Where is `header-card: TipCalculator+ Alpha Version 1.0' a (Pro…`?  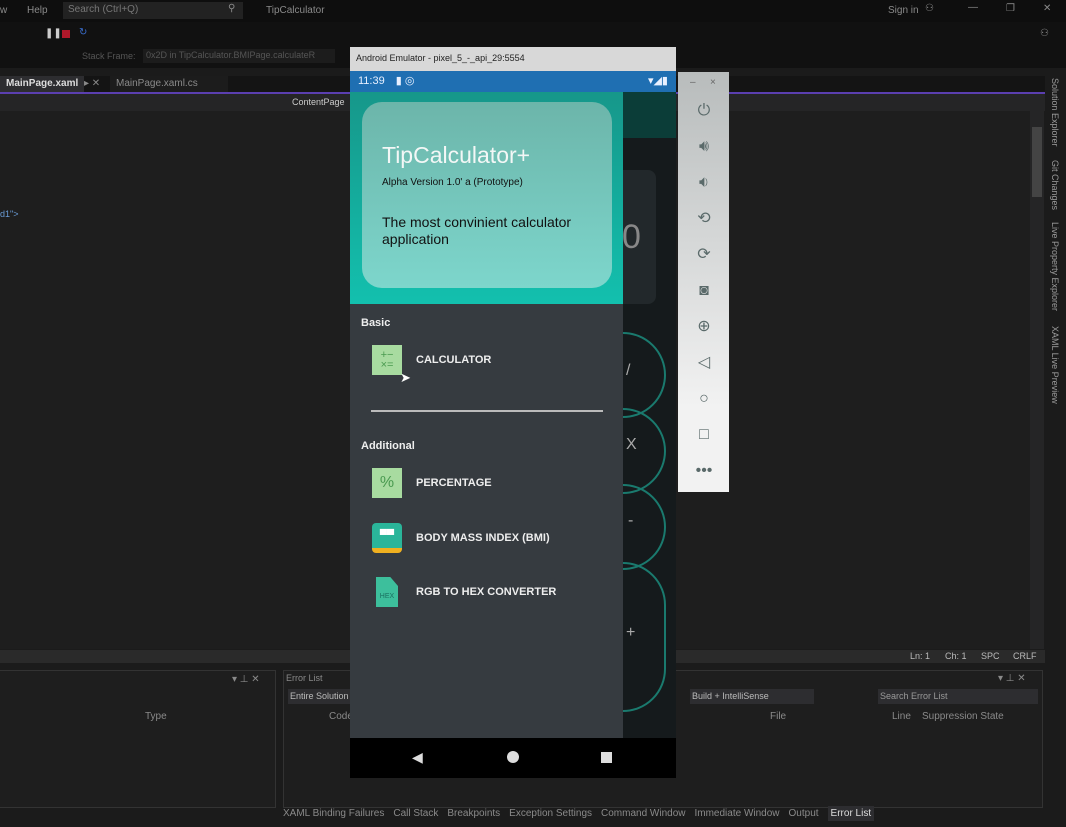 header-card: TipCalculator+ Alpha Version 1.0' a (Pro… is located at coordinates (487, 195).